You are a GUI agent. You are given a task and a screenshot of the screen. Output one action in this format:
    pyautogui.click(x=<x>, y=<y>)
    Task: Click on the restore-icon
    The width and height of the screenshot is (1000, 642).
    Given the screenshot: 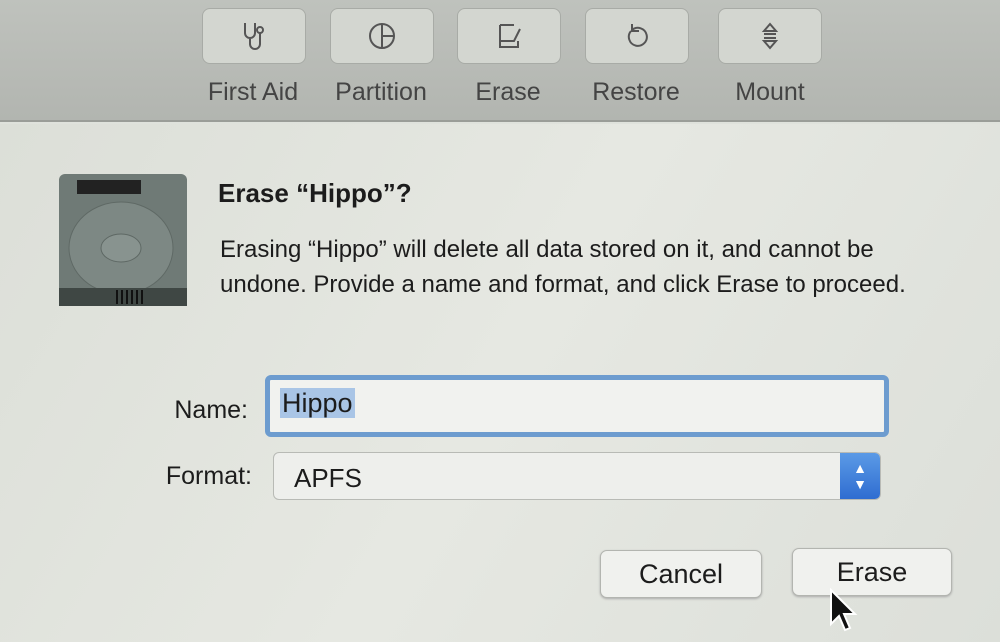 What is the action you would take?
    pyautogui.click(x=637, y=35)
    